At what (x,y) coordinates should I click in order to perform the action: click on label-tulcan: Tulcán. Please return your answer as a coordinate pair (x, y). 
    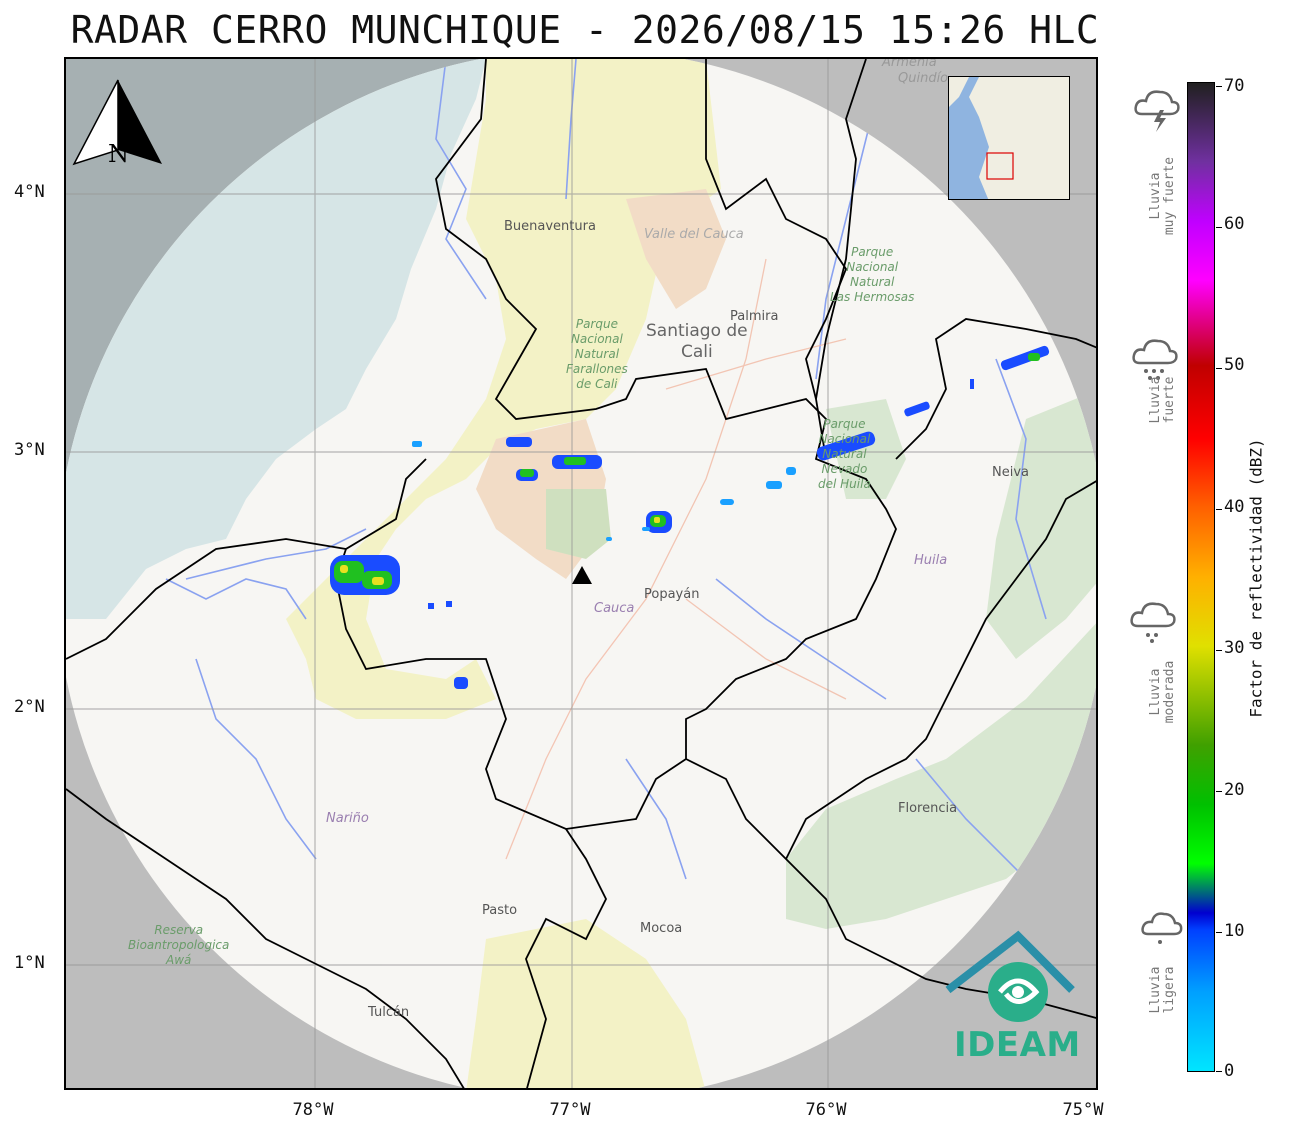
    Looking at the image, I should click on (389, 1012).